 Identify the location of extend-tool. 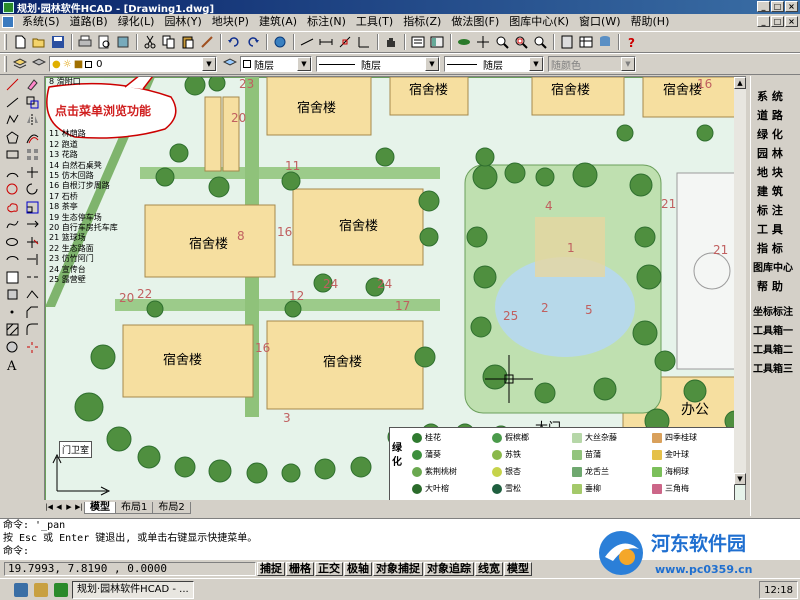
(32, 260).